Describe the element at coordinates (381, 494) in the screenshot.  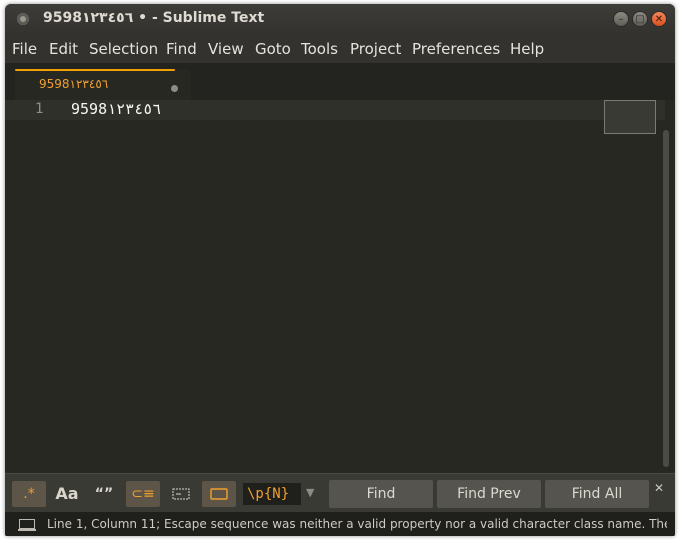
I see `find-button: Find` at that location.